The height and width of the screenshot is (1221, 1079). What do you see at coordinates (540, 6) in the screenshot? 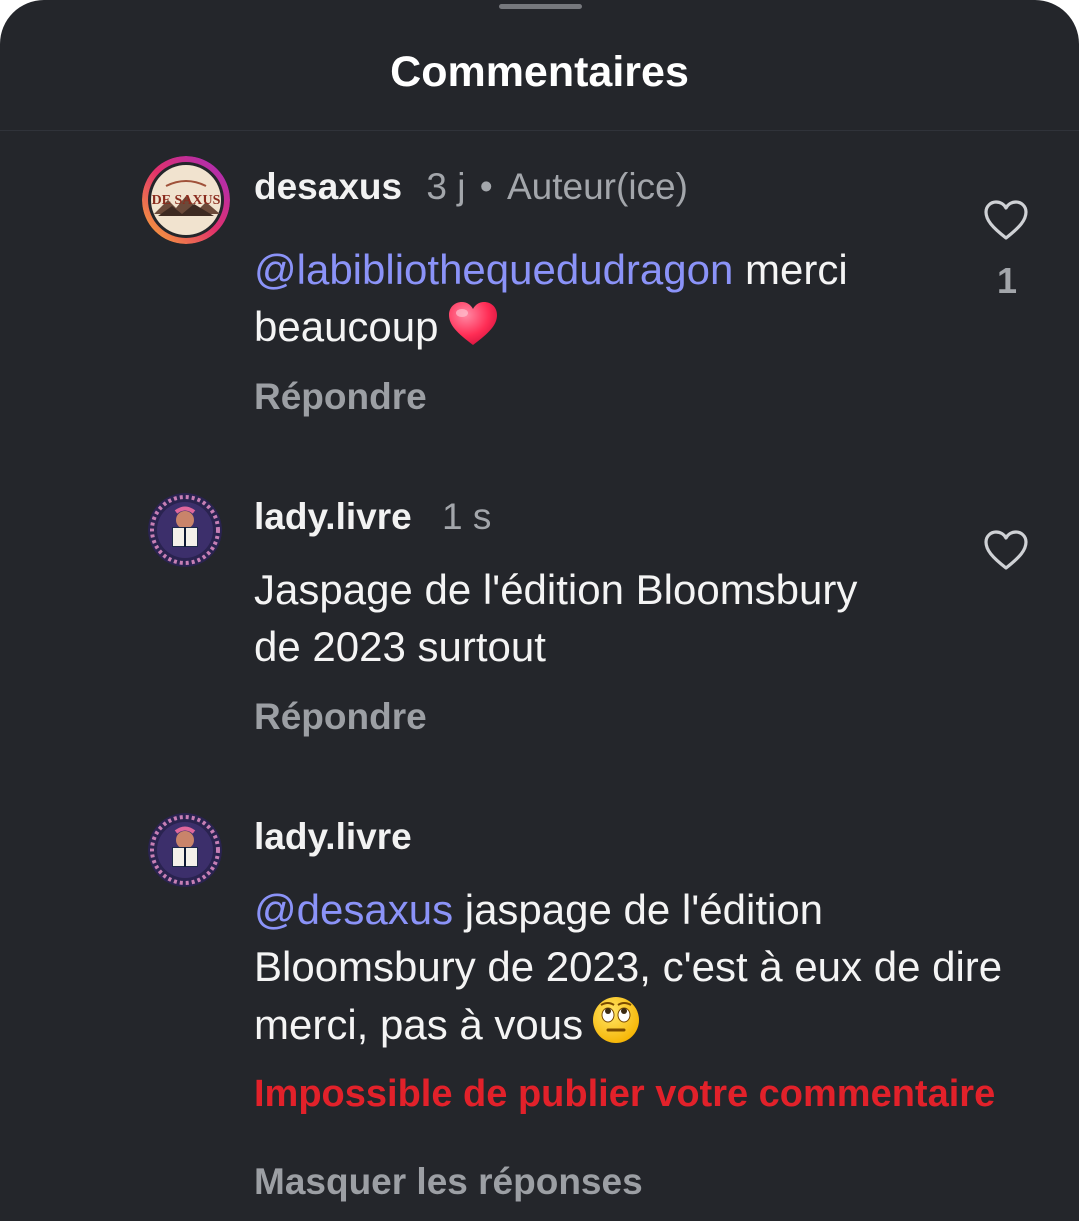
I see `drag-handle` at bounding box center [540, 6].